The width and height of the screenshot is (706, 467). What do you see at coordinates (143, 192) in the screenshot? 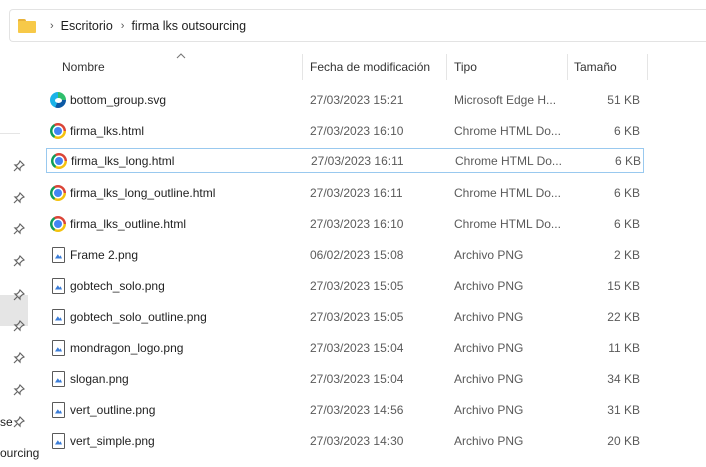
I see `file-name: firma_lks_long_outline.html` at bounding box center [143, 192].